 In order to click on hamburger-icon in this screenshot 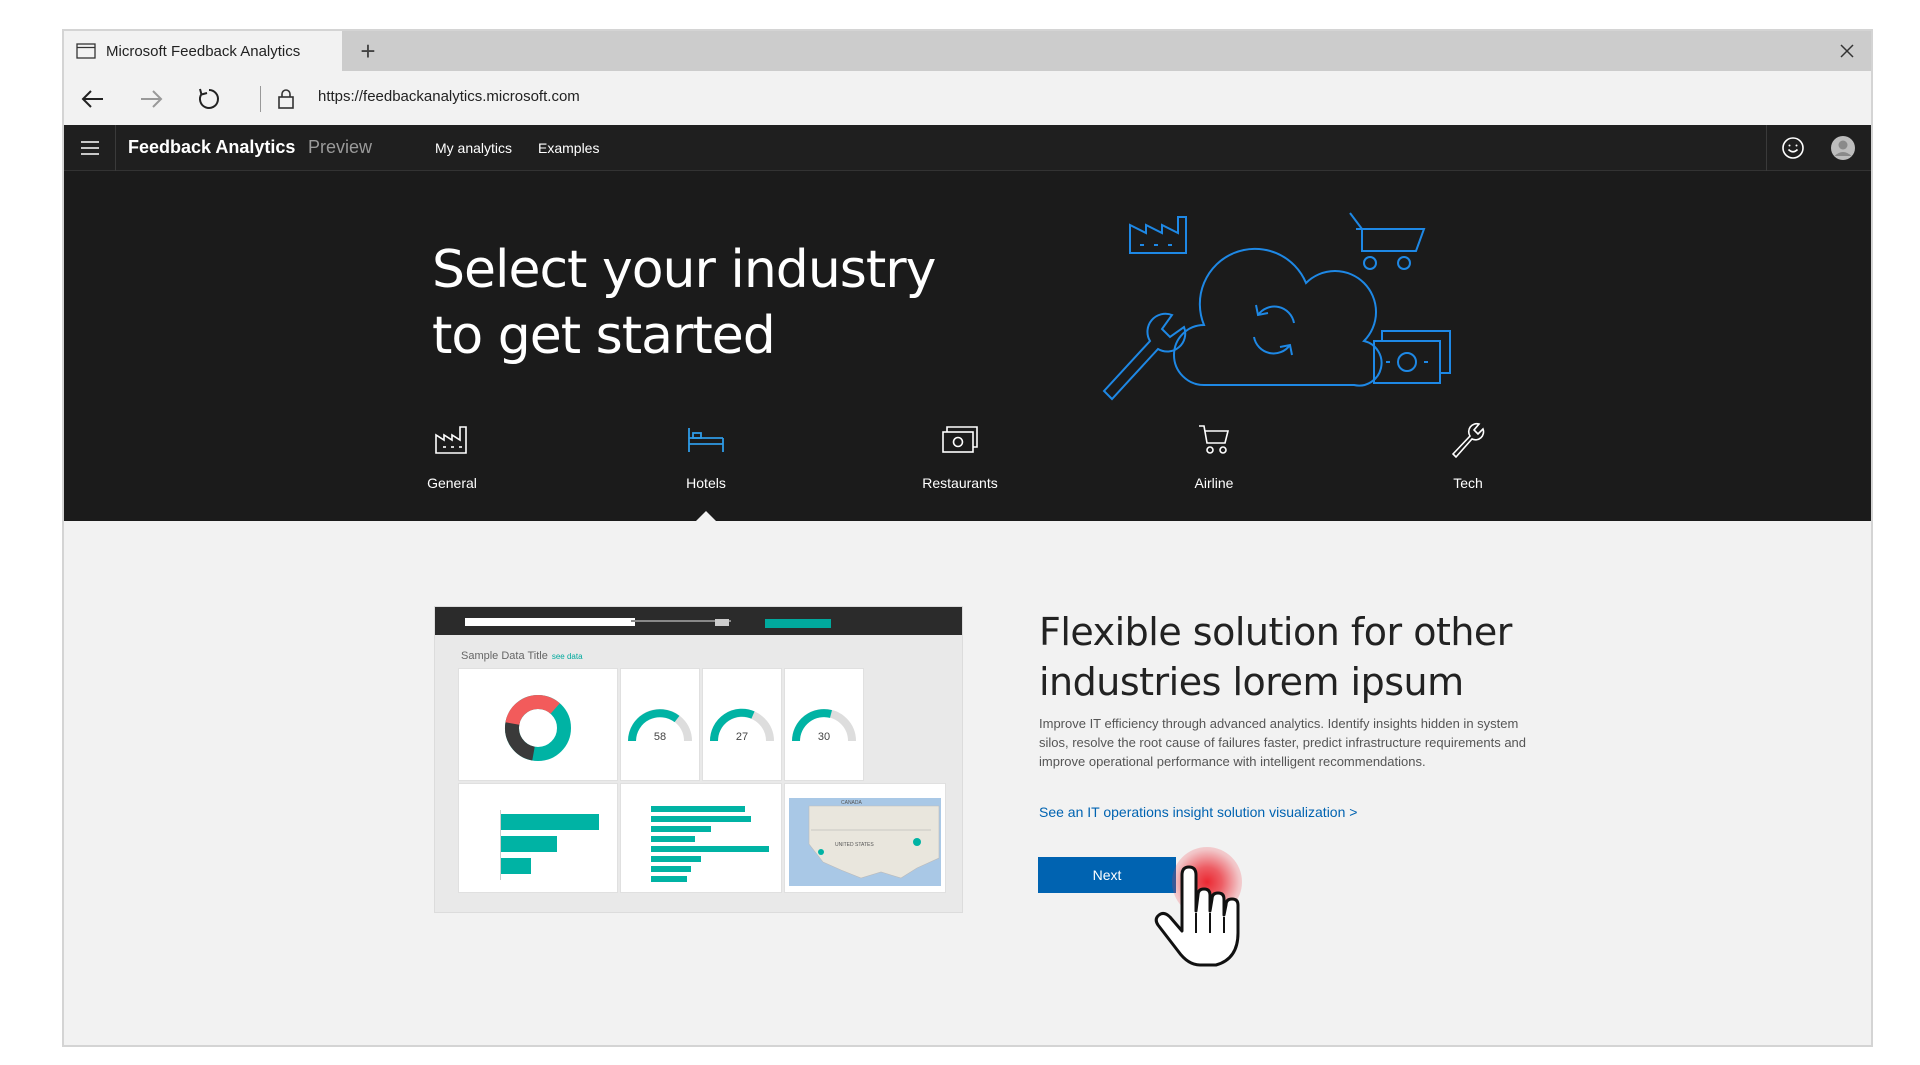, I will do `click(89, 148)`.